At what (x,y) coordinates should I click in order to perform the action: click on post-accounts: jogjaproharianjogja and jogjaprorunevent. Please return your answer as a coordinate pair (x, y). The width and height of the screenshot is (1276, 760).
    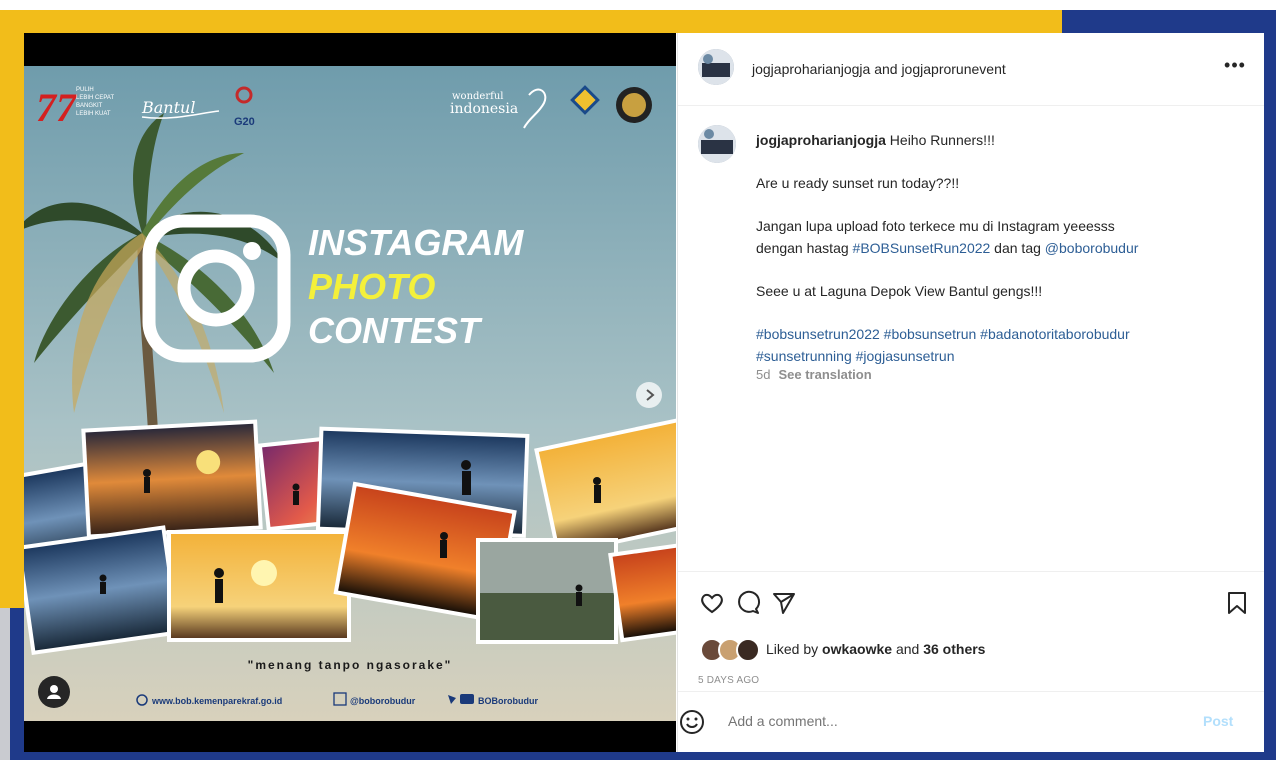
    Looking at the image, I should click on (879, 69).